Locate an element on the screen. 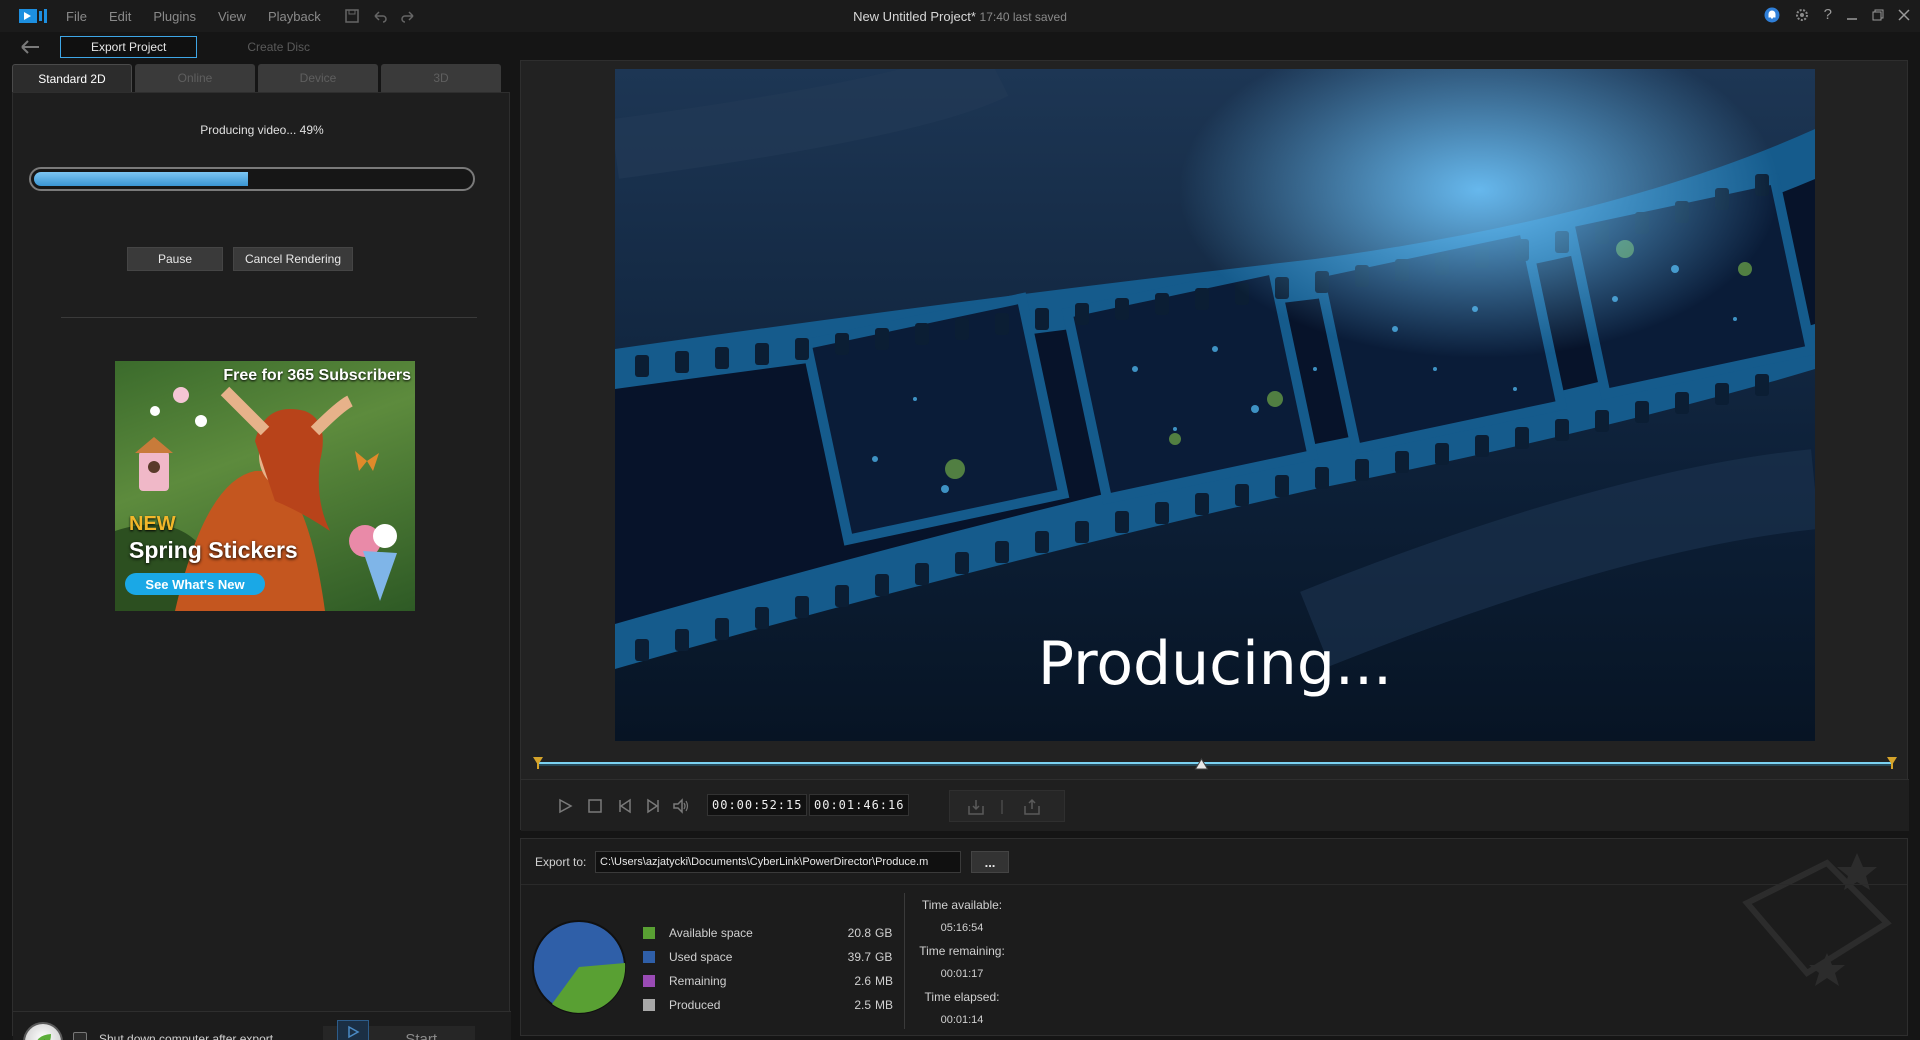 This screenshot has width=1920, height=1040. current-timecode: 00:00:52:15 is located at coordinates (757, 805).